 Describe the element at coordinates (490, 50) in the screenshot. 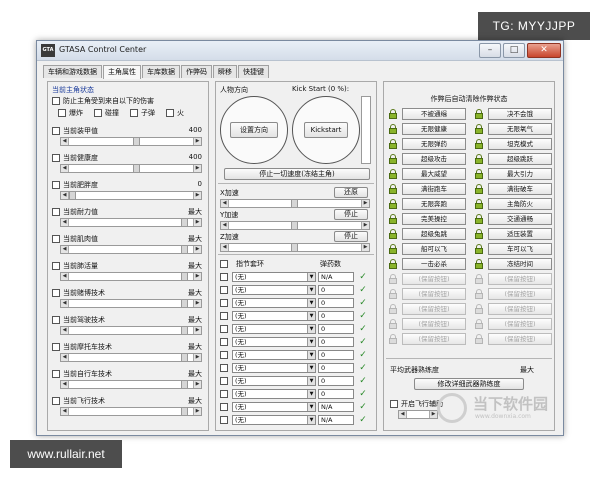

I see `minimize-button: –` at that location.